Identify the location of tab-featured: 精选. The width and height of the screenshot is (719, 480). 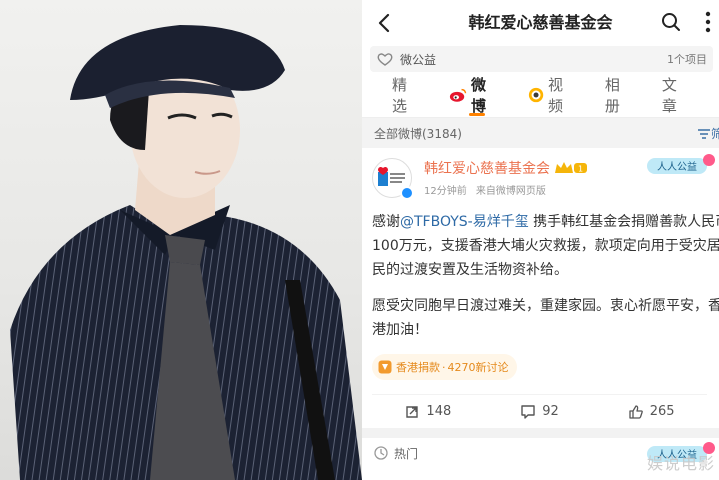
(405, 95).